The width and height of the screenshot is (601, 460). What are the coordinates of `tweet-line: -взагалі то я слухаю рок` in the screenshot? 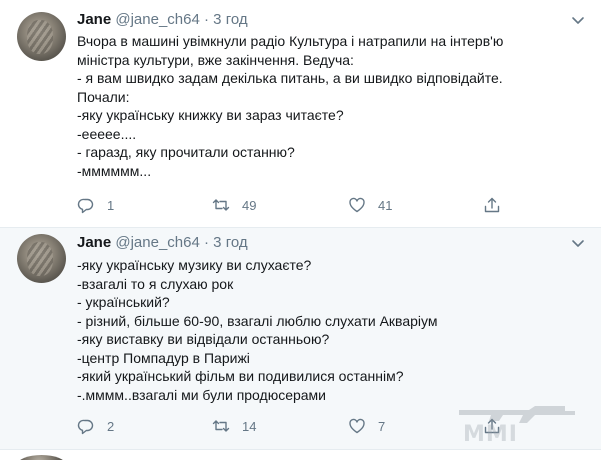 It's located at (155, 283).